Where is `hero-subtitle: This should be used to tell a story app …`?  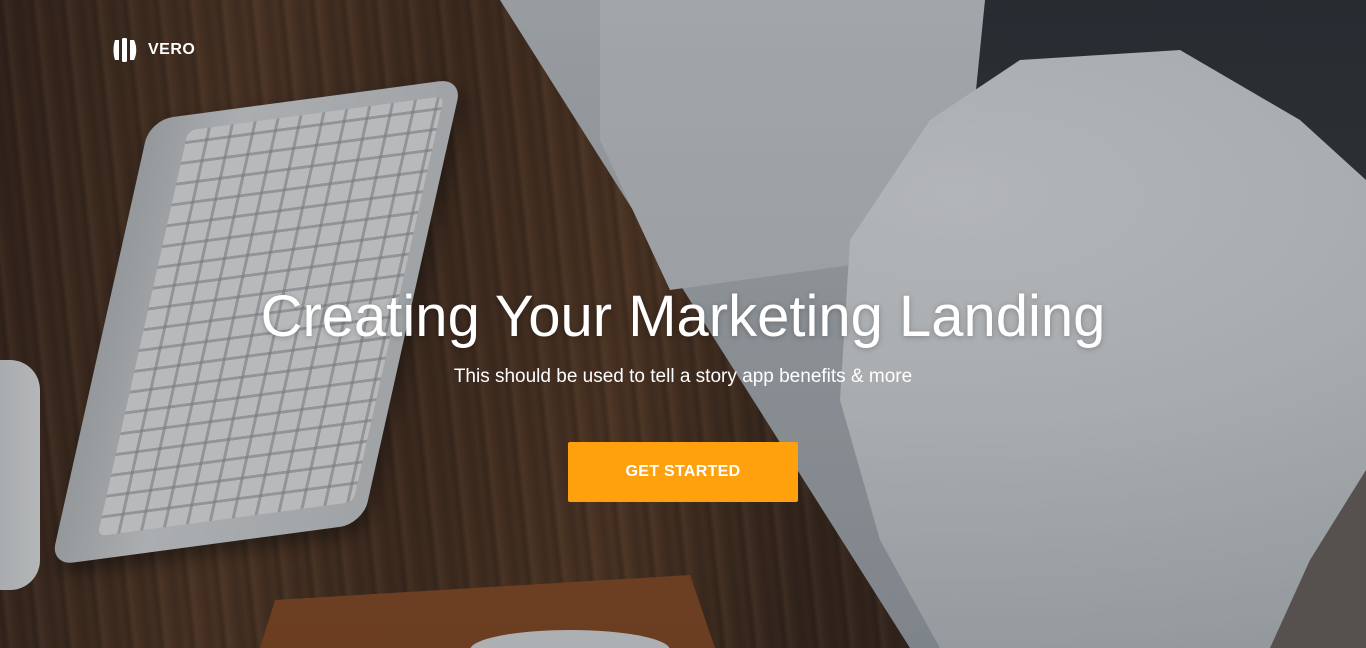 hero-subtitle: This should be used to tell a story app … is located at coordinates (683, 376).